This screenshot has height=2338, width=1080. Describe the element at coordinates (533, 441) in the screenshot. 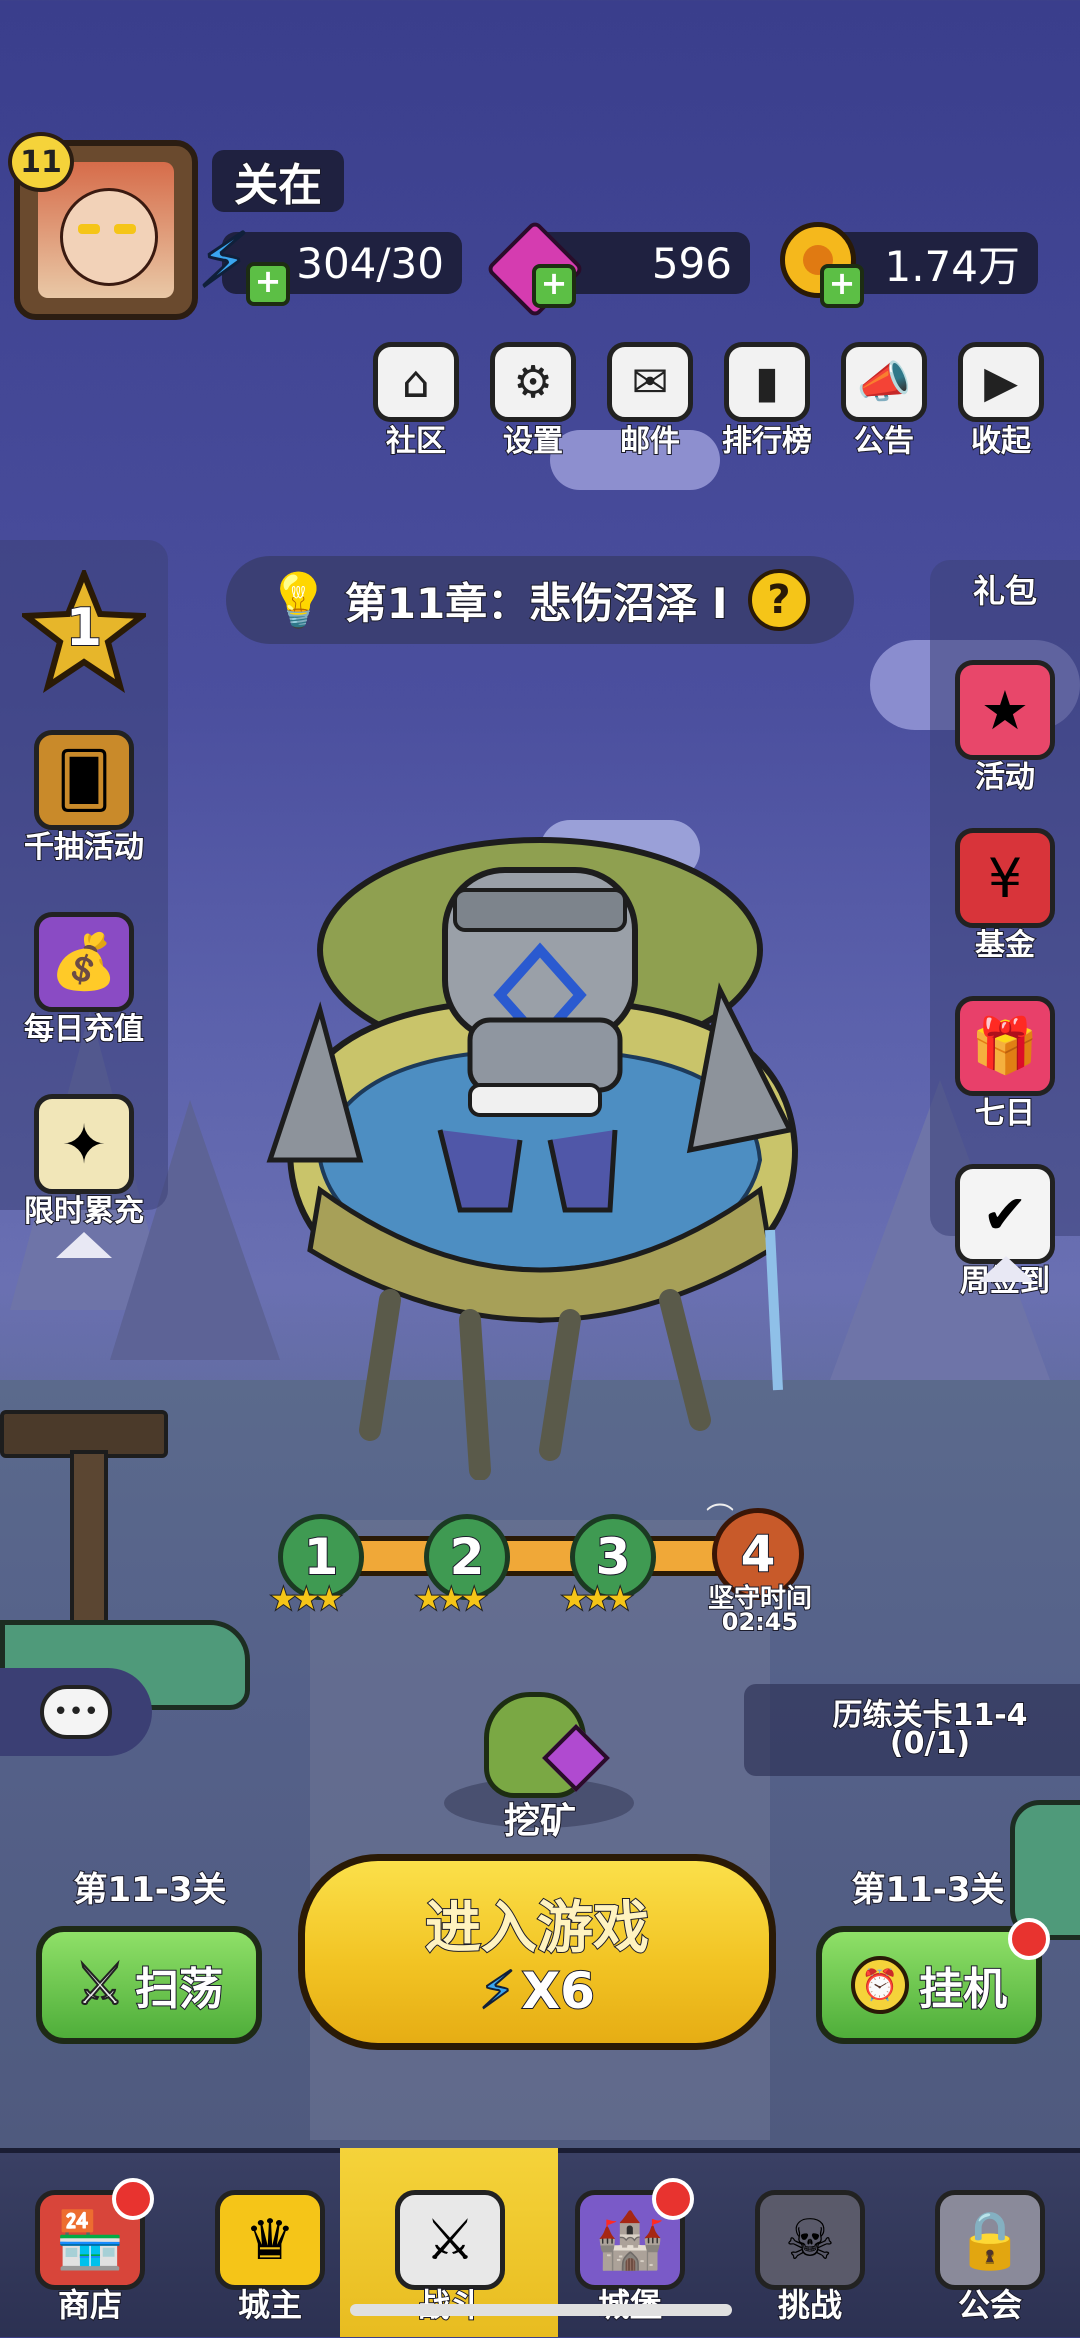

I see `top-menu-label: 设置` at that location.